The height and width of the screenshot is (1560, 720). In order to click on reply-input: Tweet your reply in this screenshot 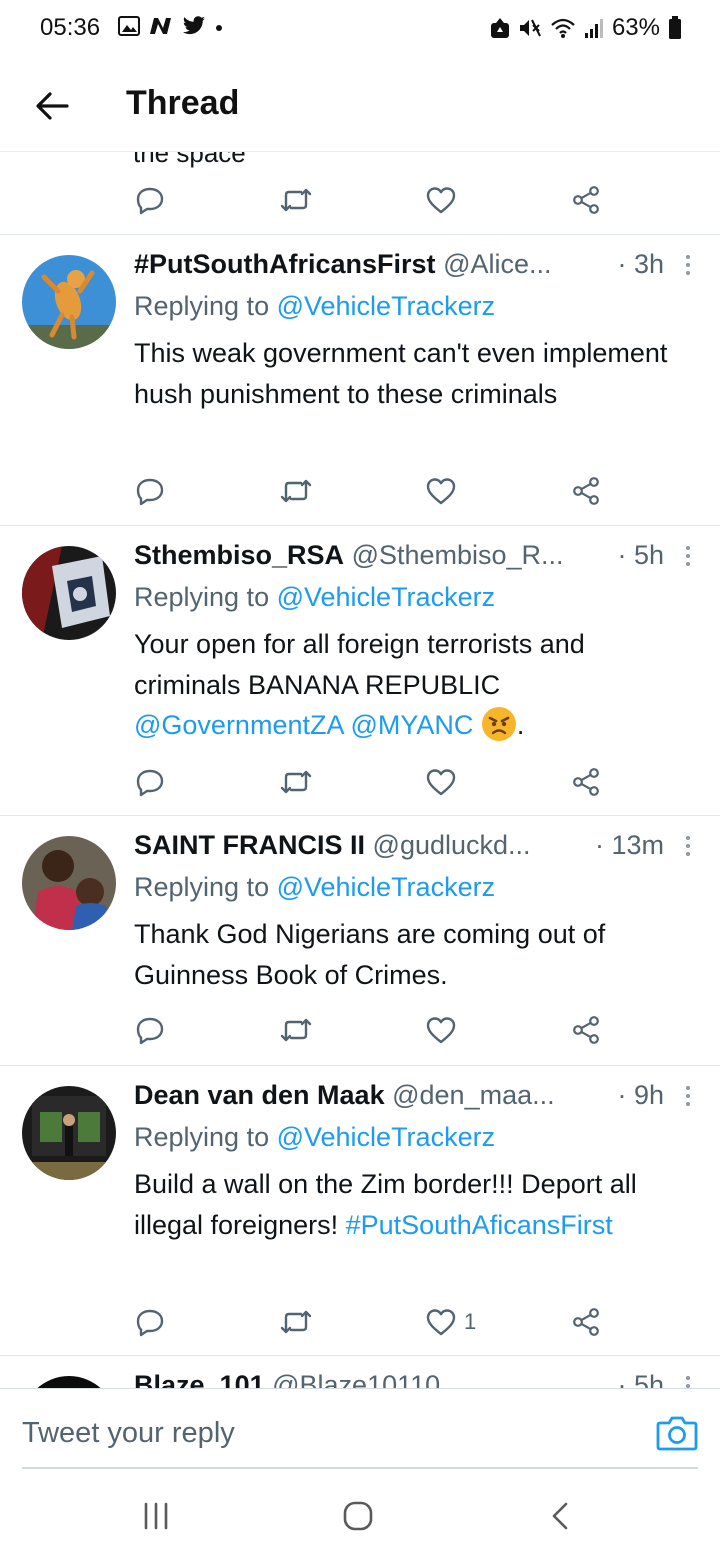, I will do `click(128, 1433)`.